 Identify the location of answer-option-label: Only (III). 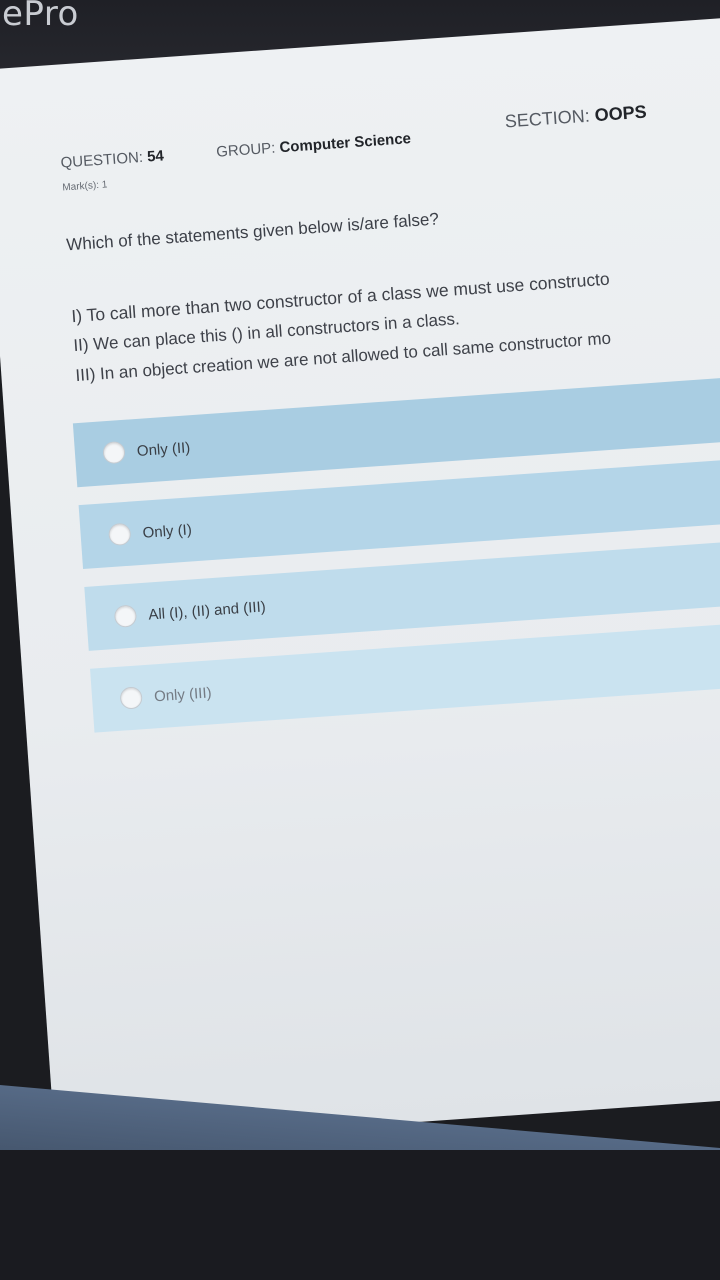
(183, 694).